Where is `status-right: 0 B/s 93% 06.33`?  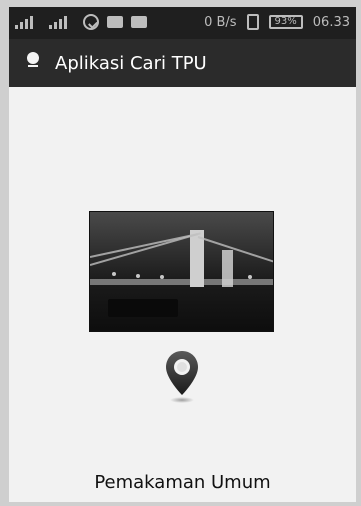 status-right: 0 B/s 93% 06.33 is located at coordinates (277, 22).